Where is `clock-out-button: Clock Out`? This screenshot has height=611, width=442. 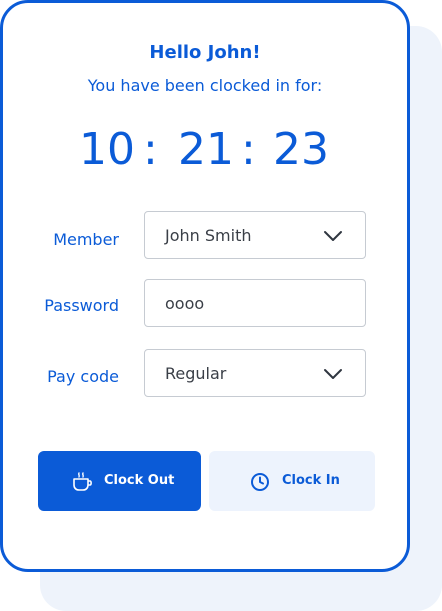 clock-out-button: Clock Out is located at coordinates (119, 481).